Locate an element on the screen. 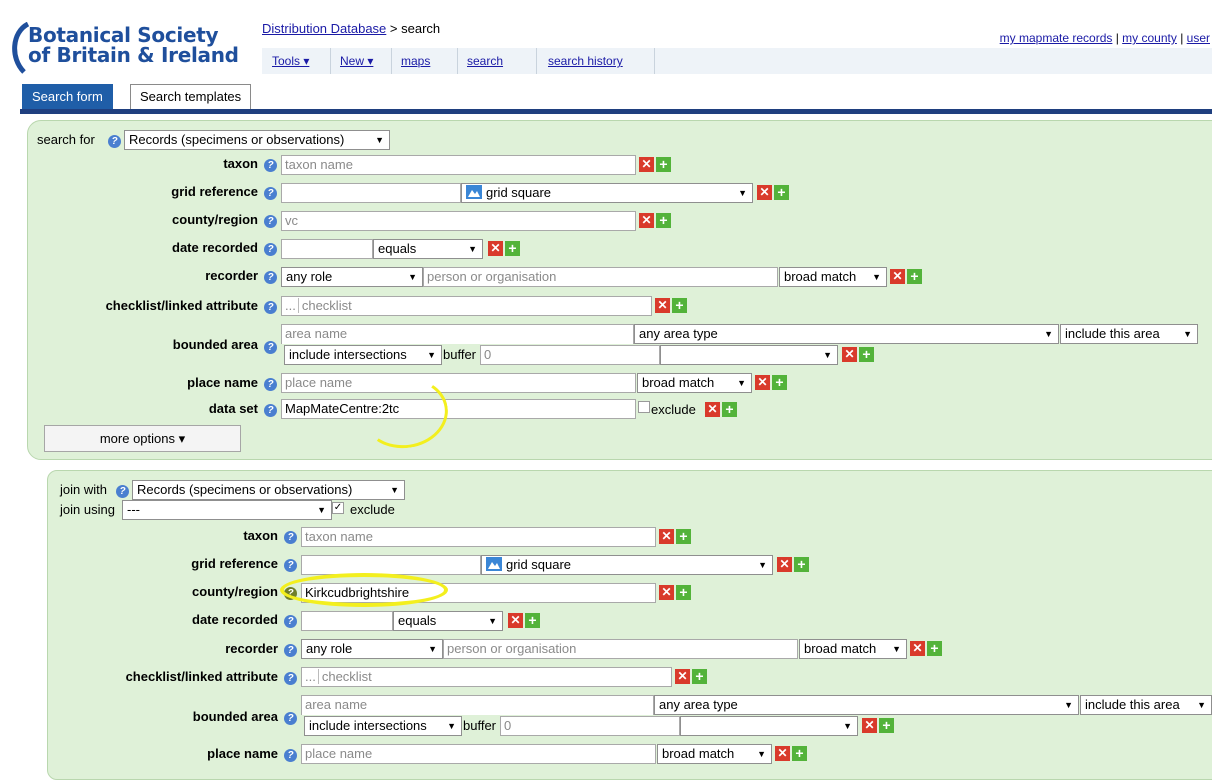 Image resolution: width=1212 pixels, height=780 pixels. nav-maps-link: maps is located at coordinates (415, 61).